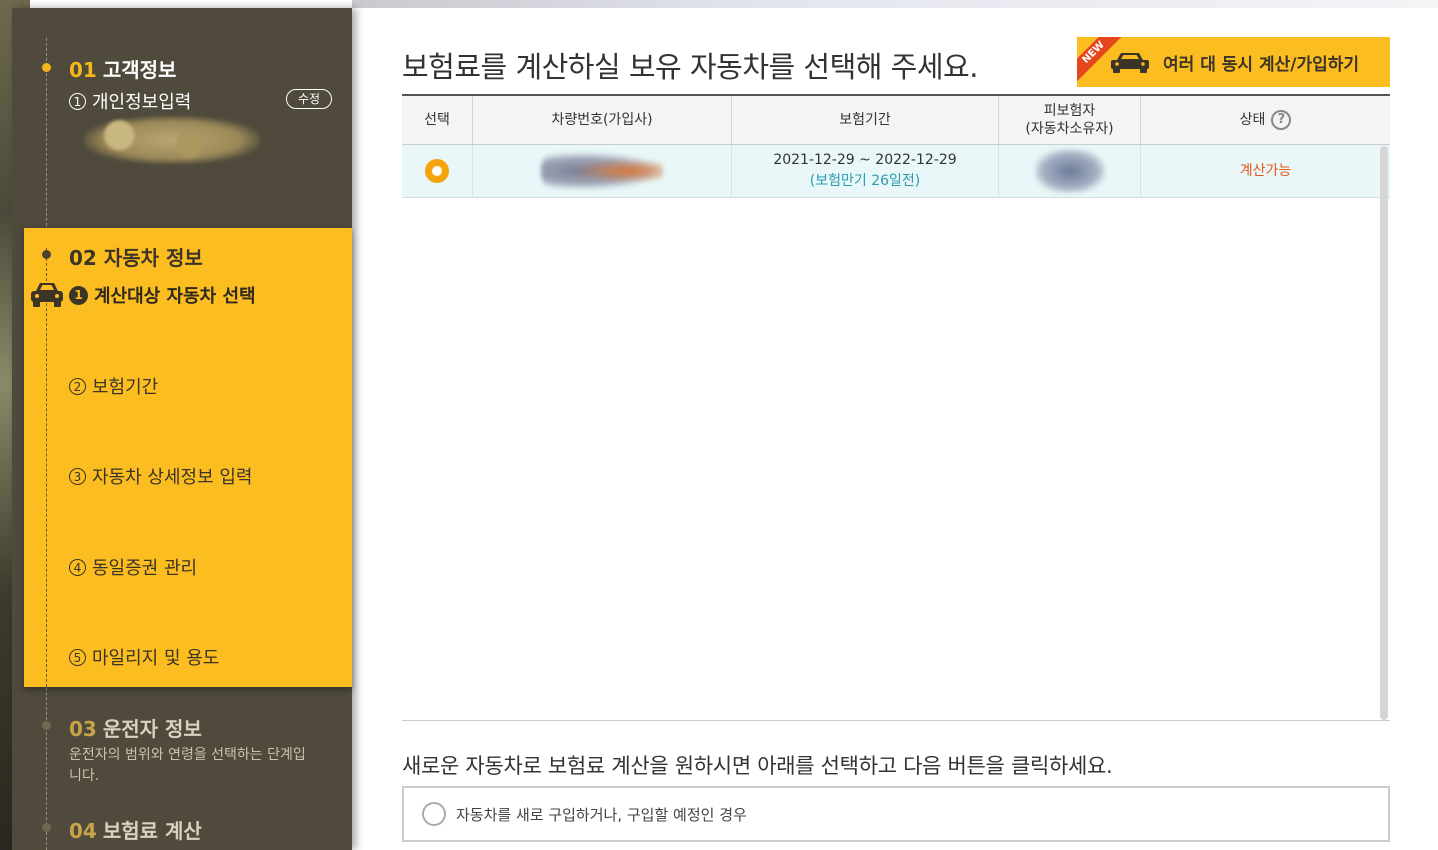 Image resolution: width=1438 pixels, height=850 pixels. Describe the element at coordinates (1281, 120) in the screenshot. I see `help-icon: ?` at that location.